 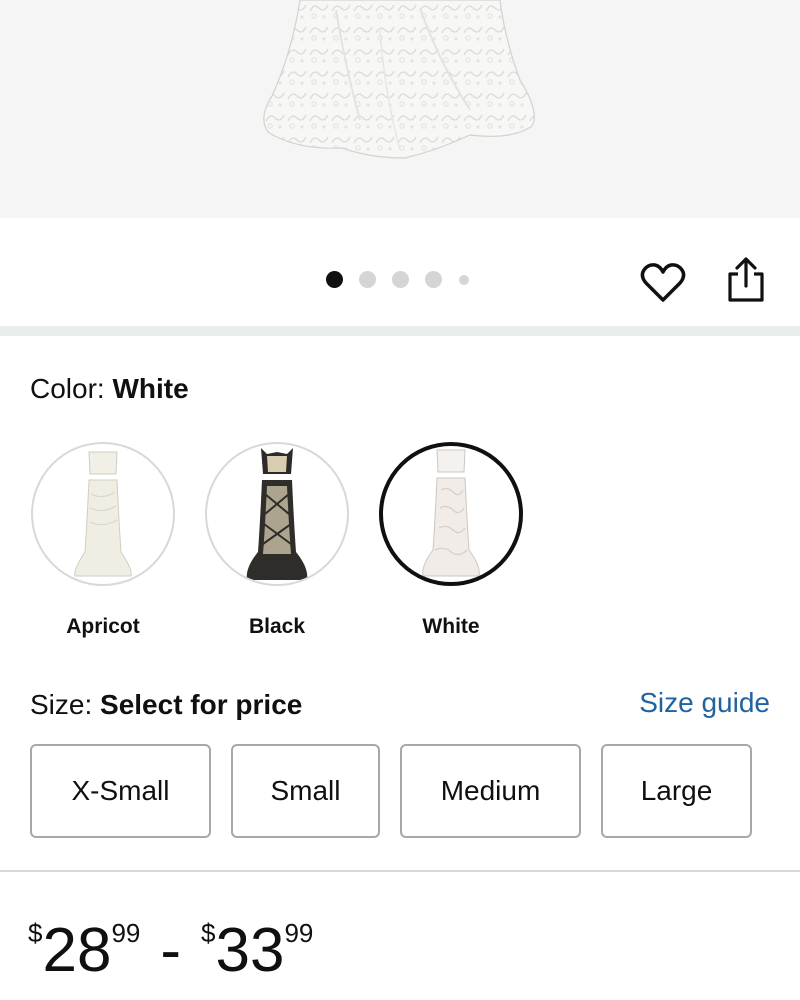 What do you see at coordinates (676, 791) in the screenshot?
I see `size-option-large: Large` at bounding box center [676, 791].